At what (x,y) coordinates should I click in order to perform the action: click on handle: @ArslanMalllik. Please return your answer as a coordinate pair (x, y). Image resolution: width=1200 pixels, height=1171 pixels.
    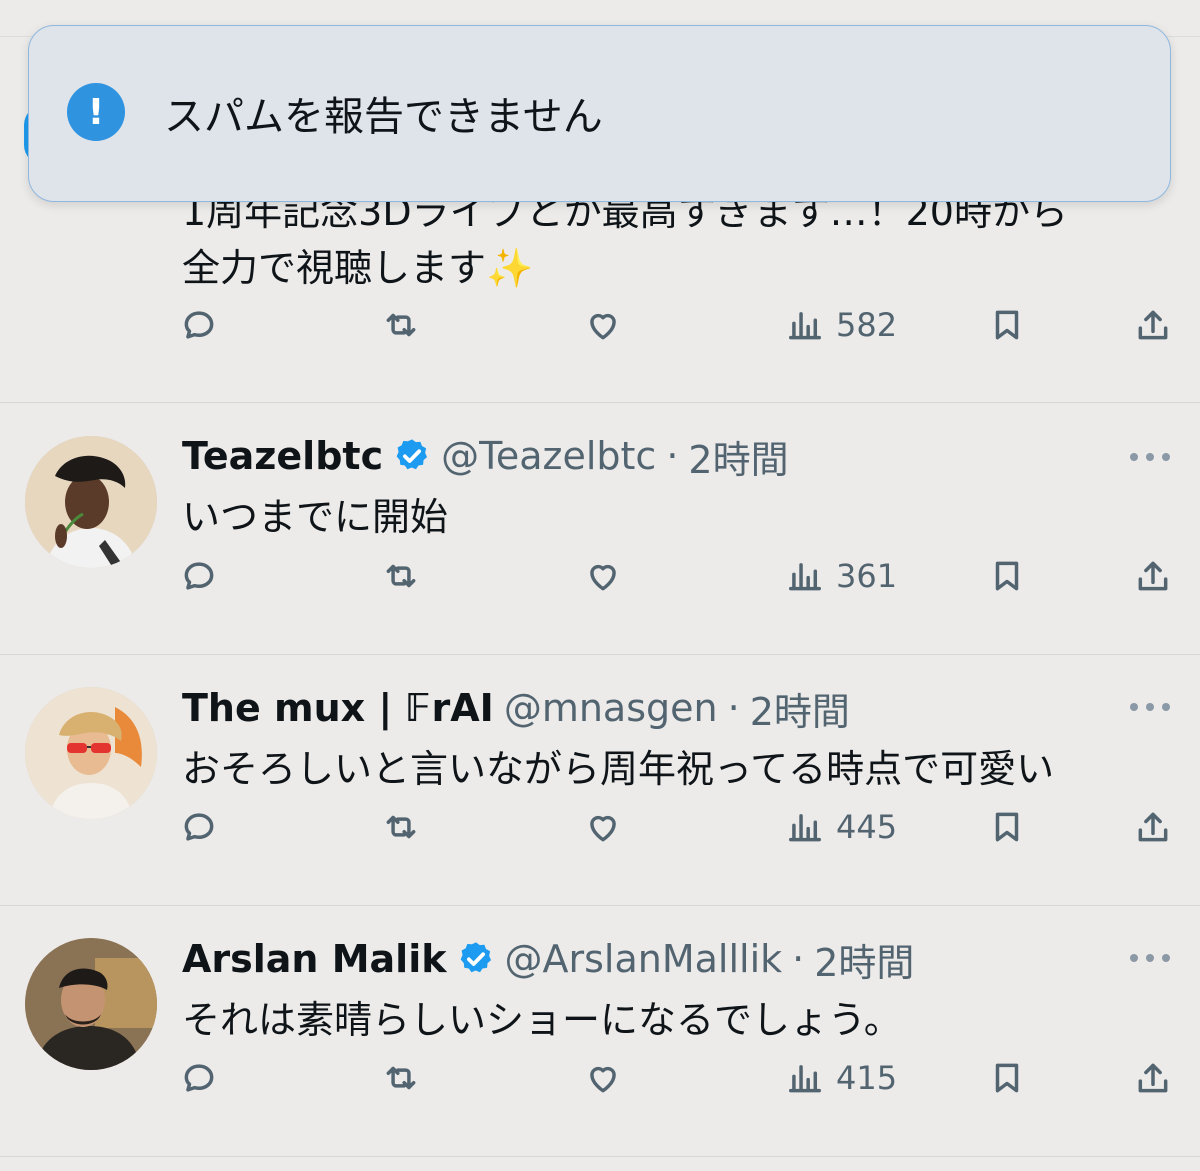
    Looking at the image, I should click on (644, 959).